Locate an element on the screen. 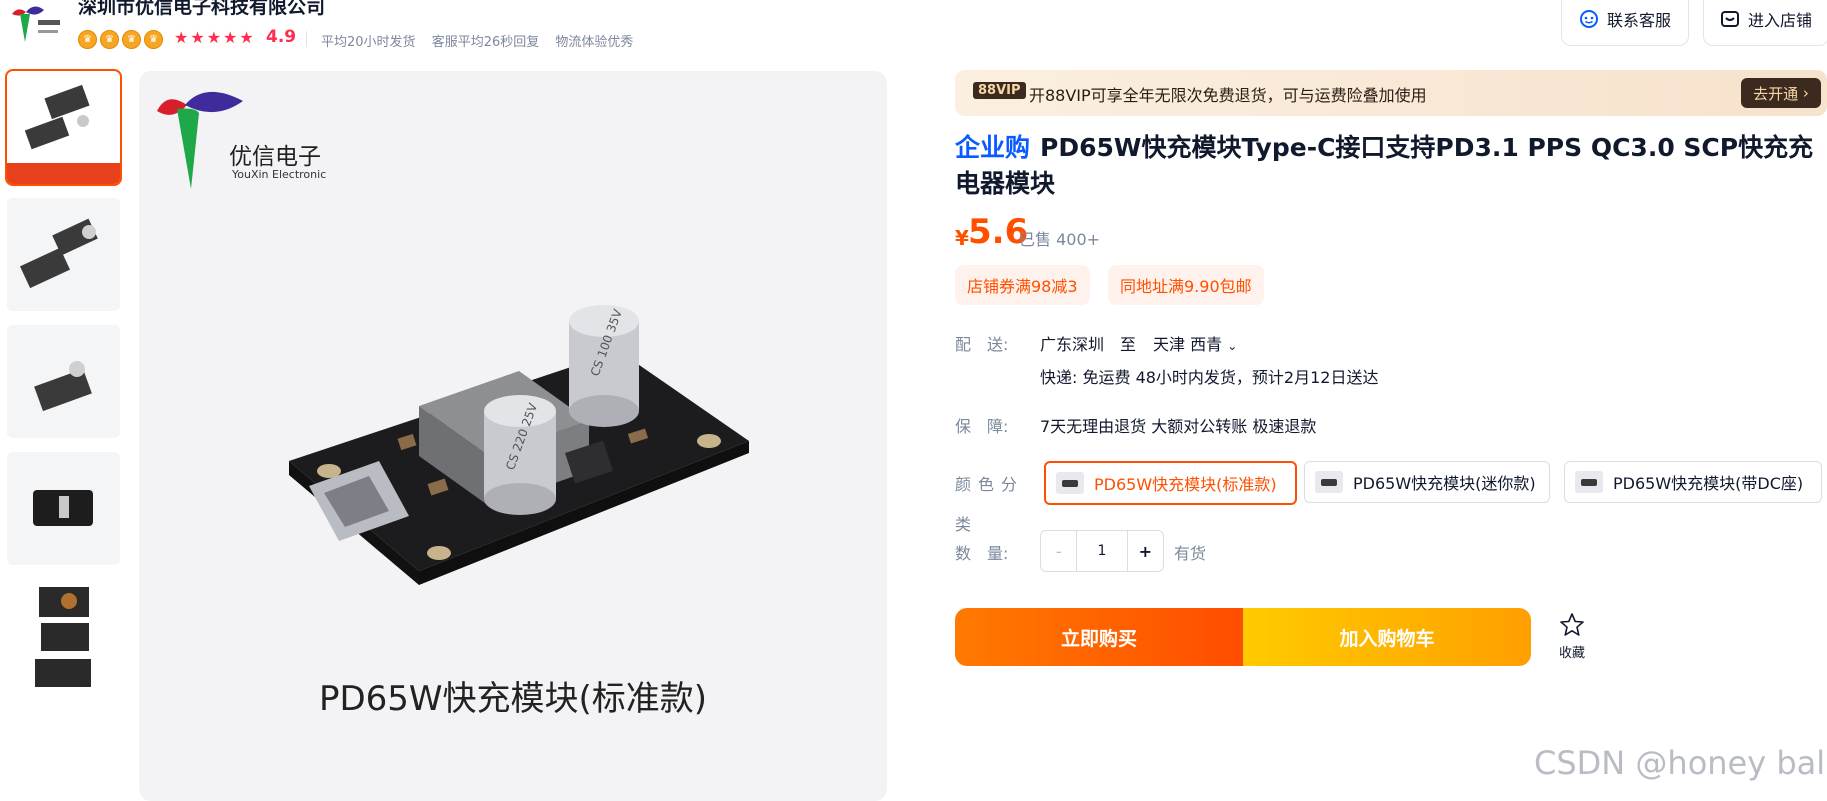  delivery-destination: 天津 西青 is located at coordinates (1188, 344).